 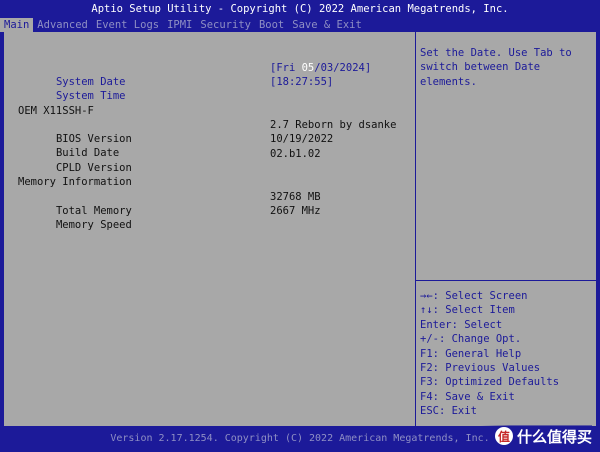 I want to click on board-model: OEM X11SSH-F, so click(x=56, y=111).